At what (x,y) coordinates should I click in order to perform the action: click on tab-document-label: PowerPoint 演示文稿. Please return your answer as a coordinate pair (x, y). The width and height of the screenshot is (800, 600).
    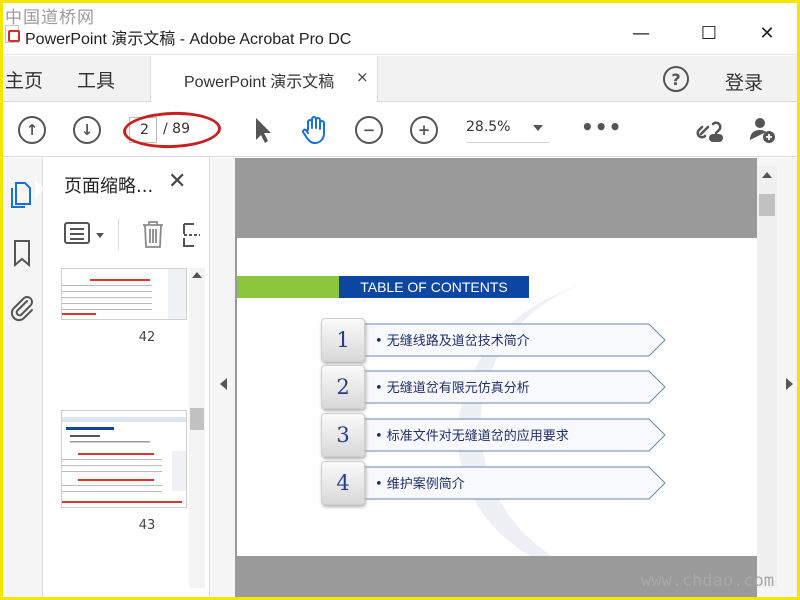
    Looking at the image, I should click on (259, 82).